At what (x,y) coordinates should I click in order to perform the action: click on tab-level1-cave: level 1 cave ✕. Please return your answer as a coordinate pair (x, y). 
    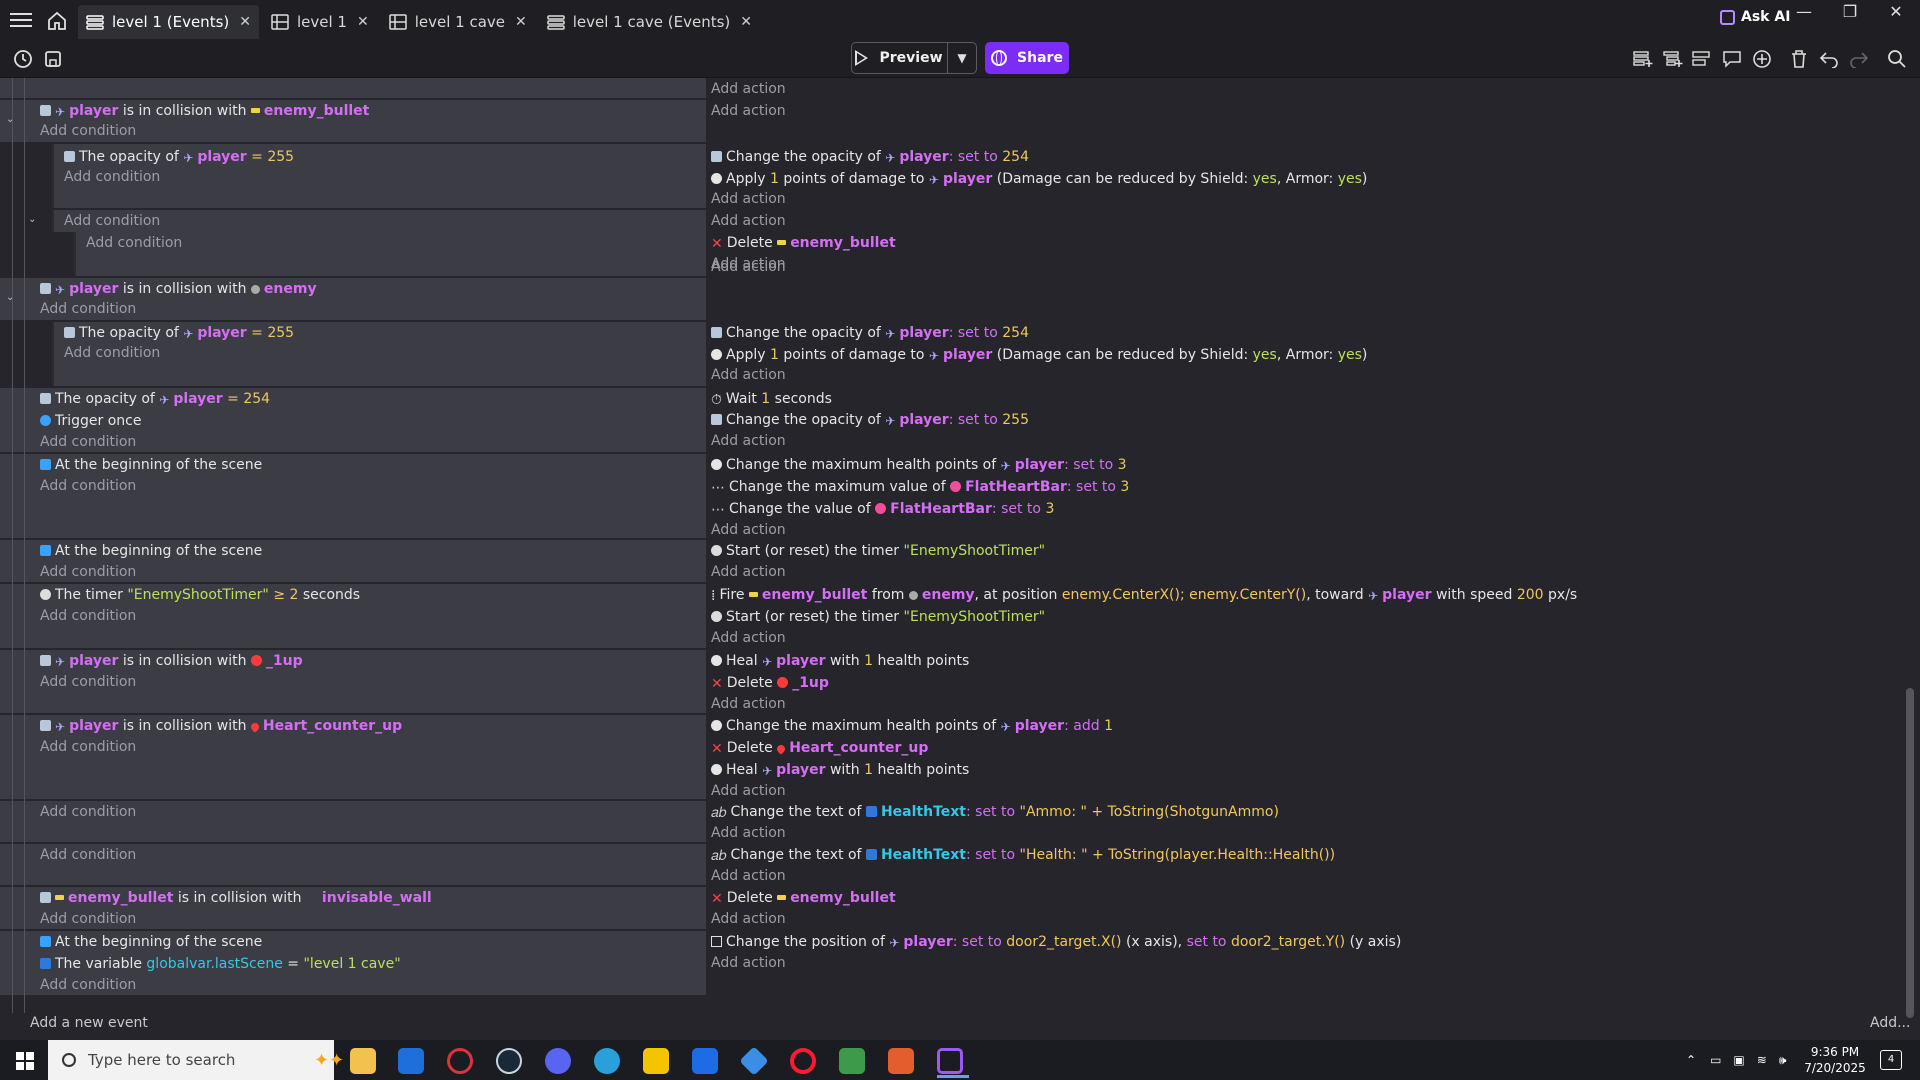
    Looking at the image, I should click on (458, 22).